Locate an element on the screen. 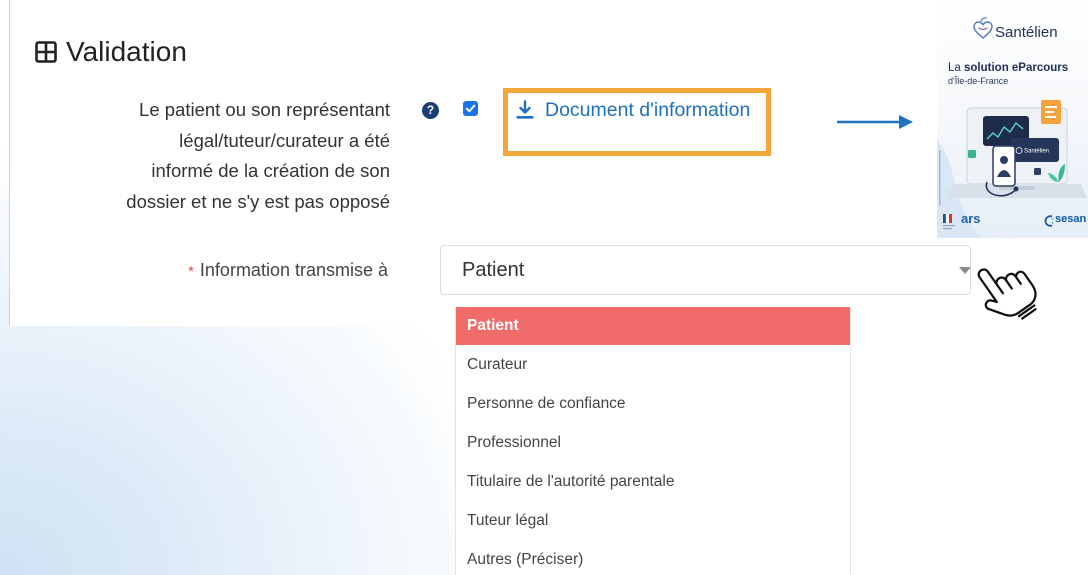 This screenshot has width=1088, height=575. arrow-right-icon is located at coordinates (875, 122).